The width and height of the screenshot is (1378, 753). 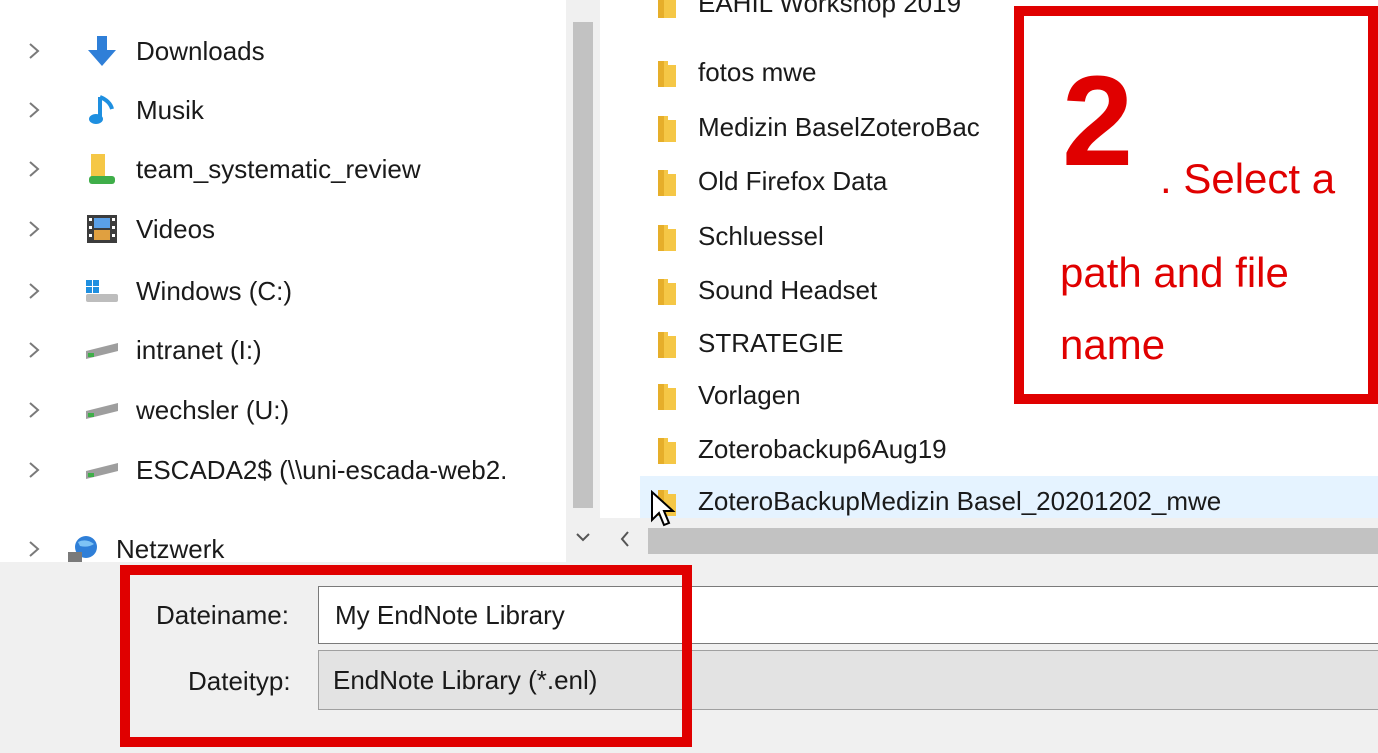 I want to click on windows-drive-icon, so click(x=102, y=291).